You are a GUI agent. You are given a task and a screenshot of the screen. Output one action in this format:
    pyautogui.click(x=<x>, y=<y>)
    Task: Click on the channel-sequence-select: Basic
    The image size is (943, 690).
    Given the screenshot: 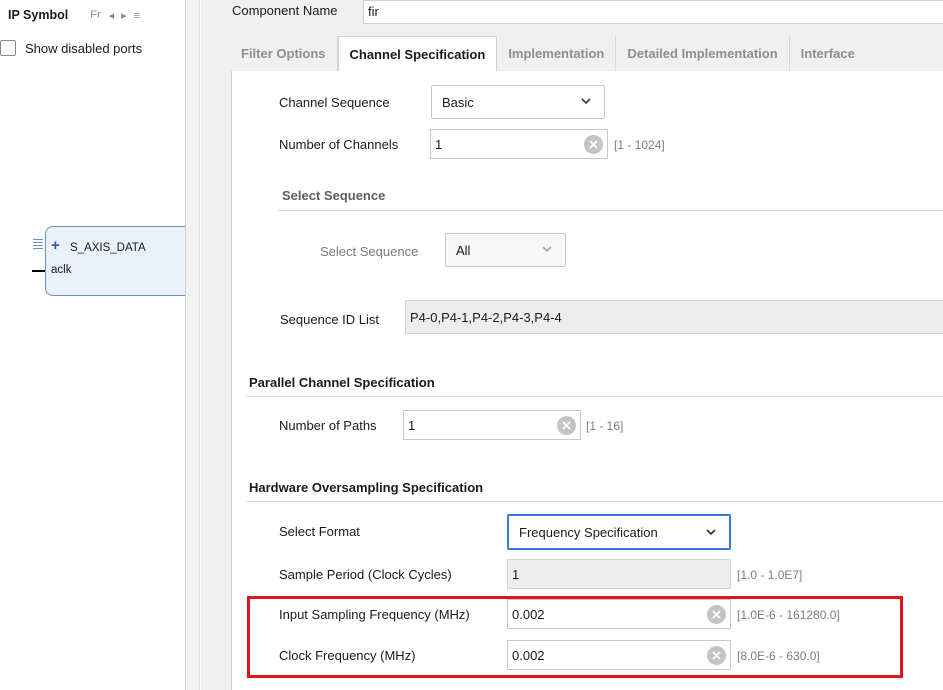 What is the action you would take?
    pyautogui.click(x=518, y=102)
    